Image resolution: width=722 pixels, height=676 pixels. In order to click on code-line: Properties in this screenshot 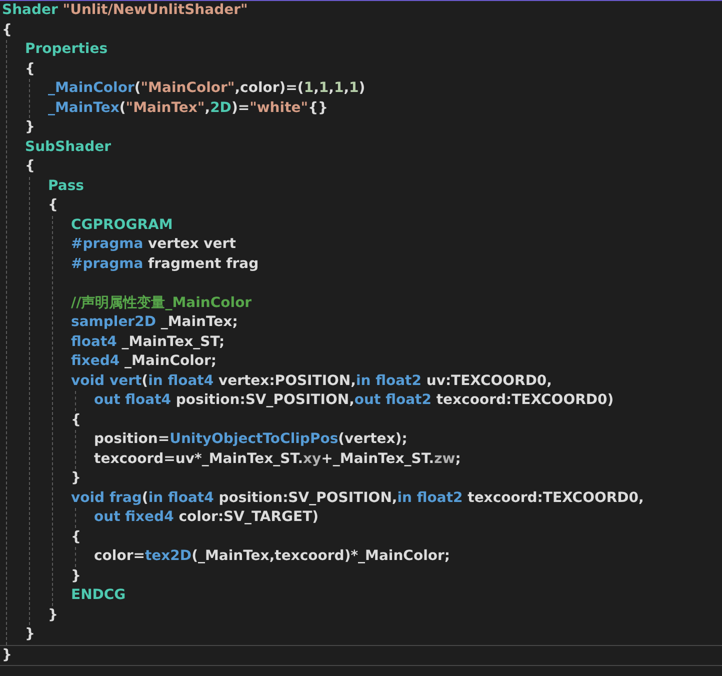, I will do `click(66, 49)`.